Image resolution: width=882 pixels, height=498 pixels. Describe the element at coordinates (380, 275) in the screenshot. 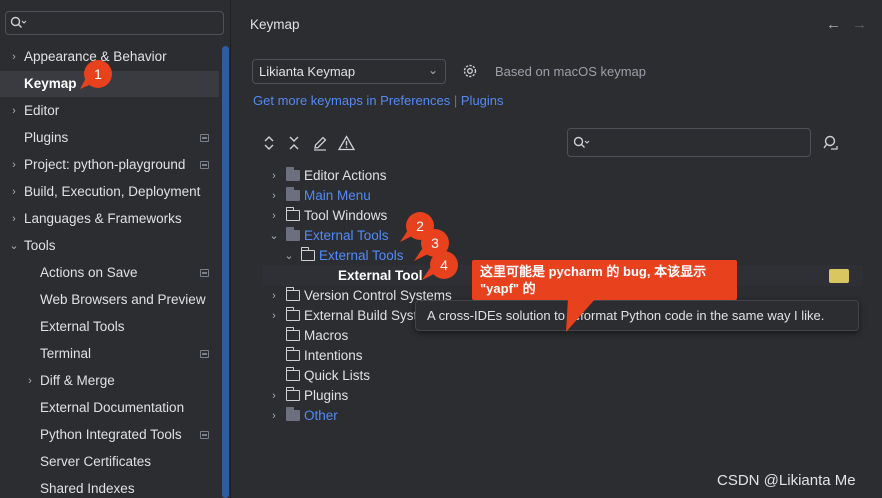

I see `keymap-tree-label: External Tool` at that location.